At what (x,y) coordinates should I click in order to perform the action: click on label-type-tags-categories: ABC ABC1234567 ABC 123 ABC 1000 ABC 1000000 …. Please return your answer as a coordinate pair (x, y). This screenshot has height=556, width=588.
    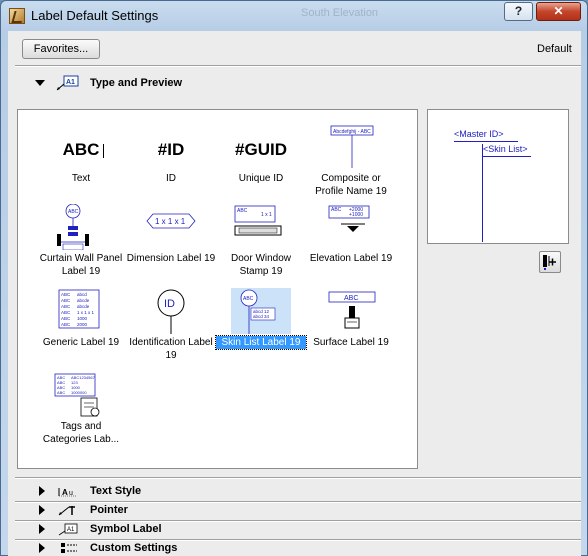
    Looking at the image, I should click on (81, 414).